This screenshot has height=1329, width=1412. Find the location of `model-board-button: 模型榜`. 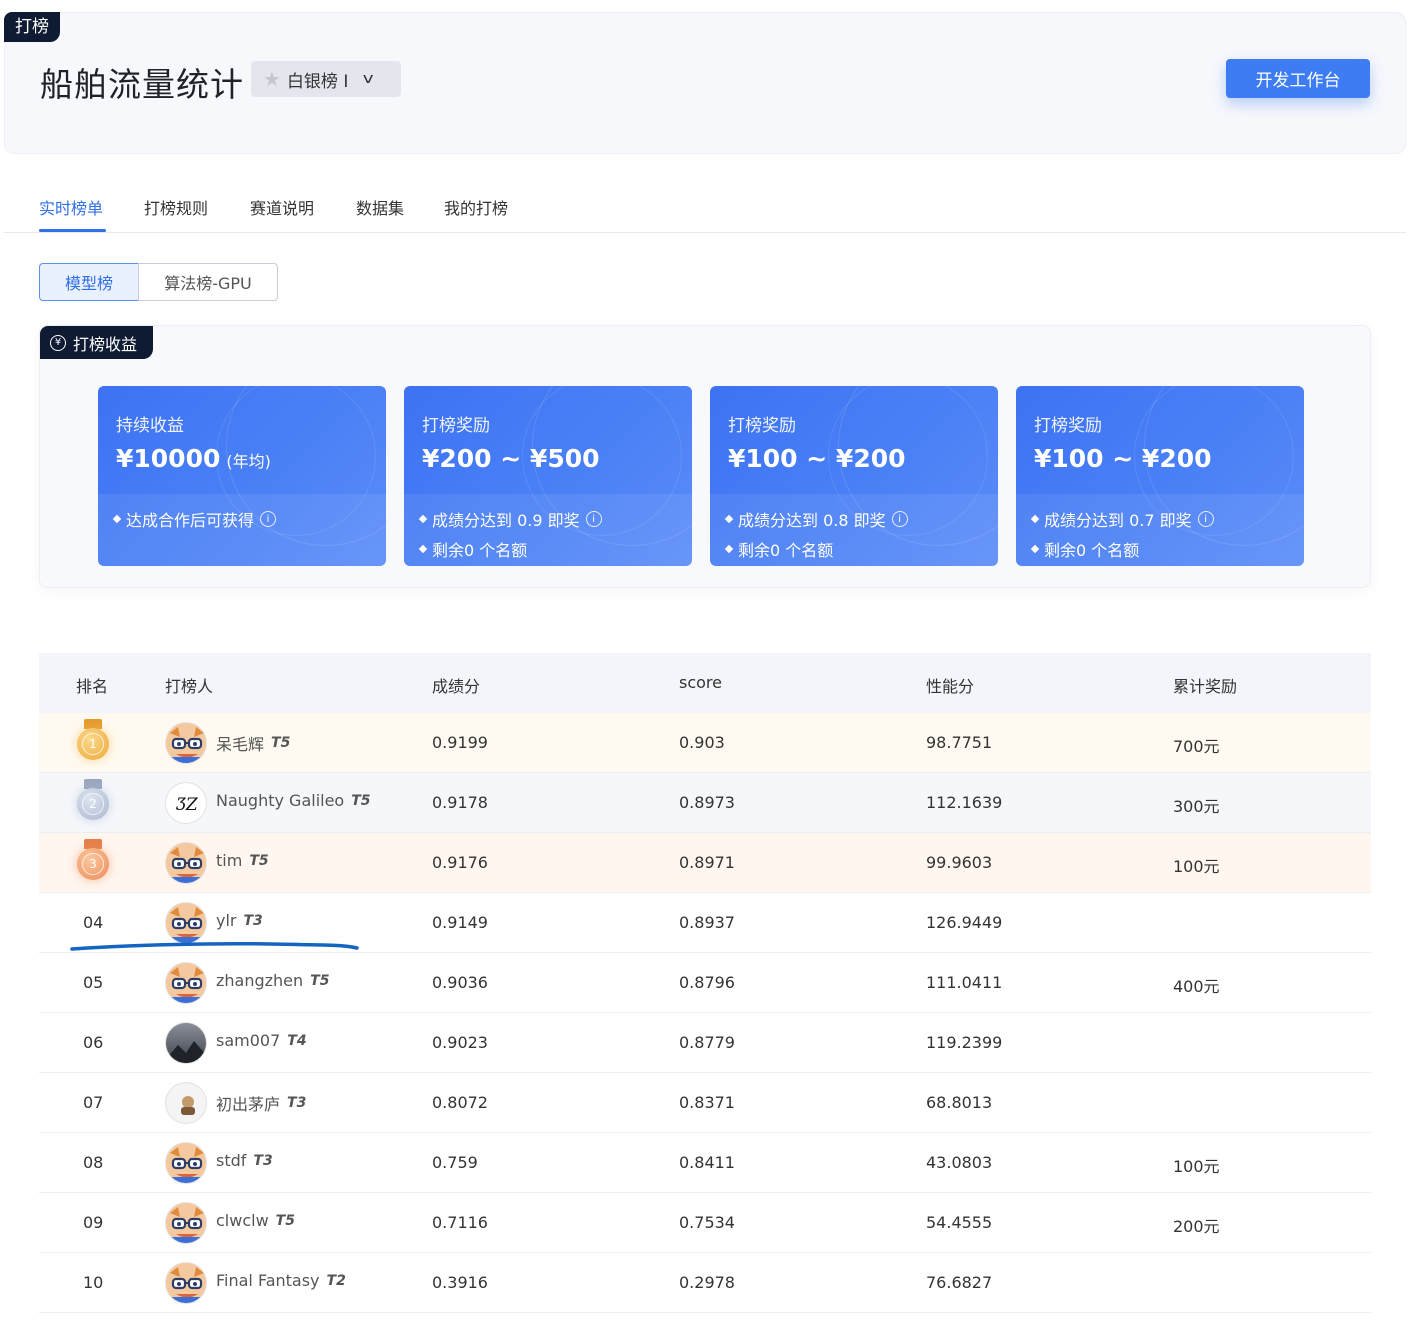

model-board-button: 模型榜 is located at coordinates (89, 282).